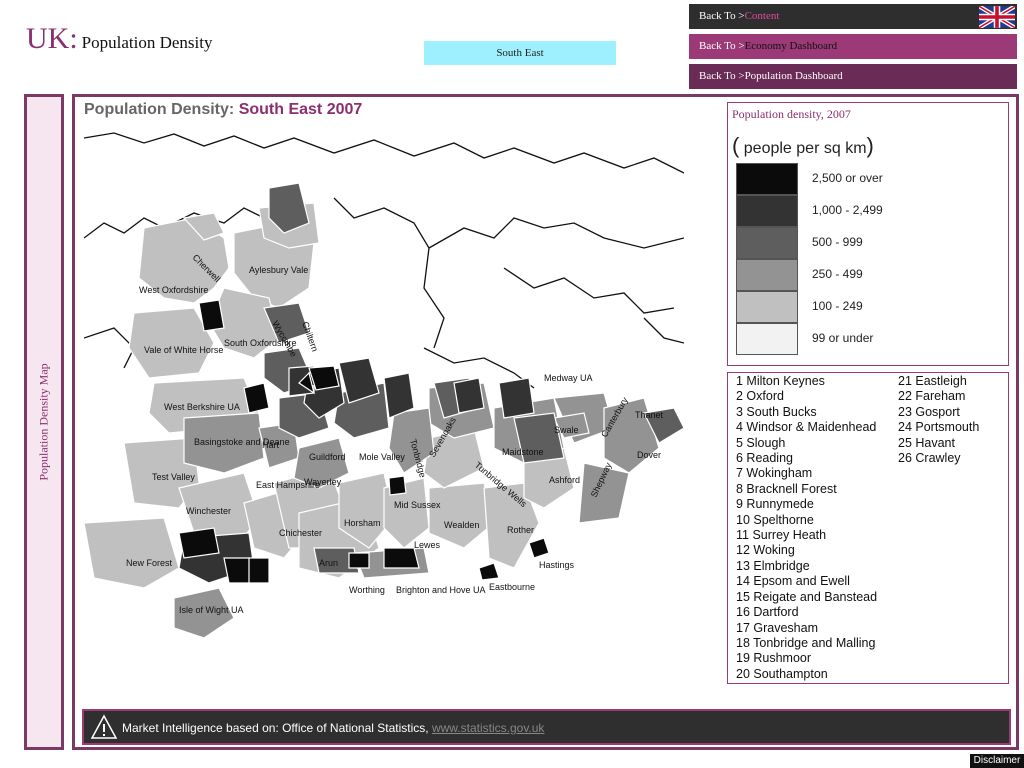  What do you see at coordinates (773, 565) in the screenshot?
I see `key-item: 13 Elmbridge` at bounding box center [773, 565].